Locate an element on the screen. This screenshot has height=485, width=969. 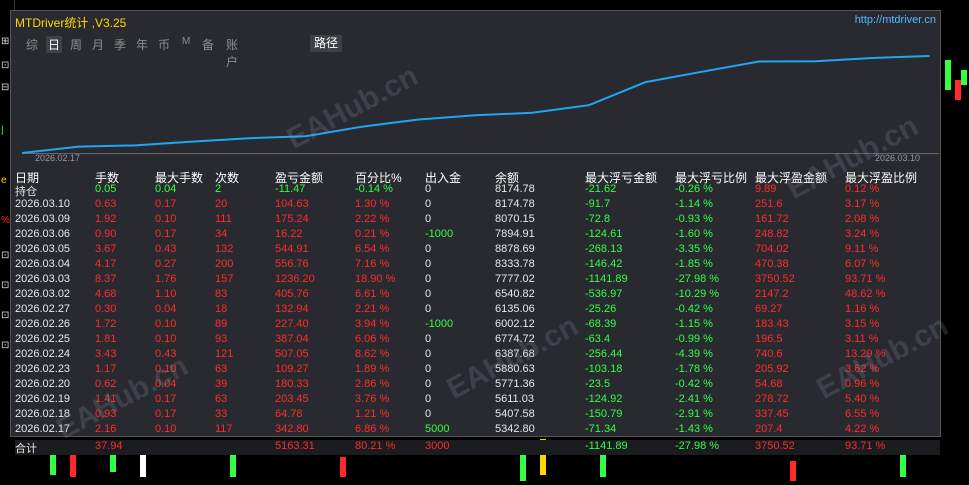
cell-max-float-profit: 205.92 is located at coordinates (772, 369).